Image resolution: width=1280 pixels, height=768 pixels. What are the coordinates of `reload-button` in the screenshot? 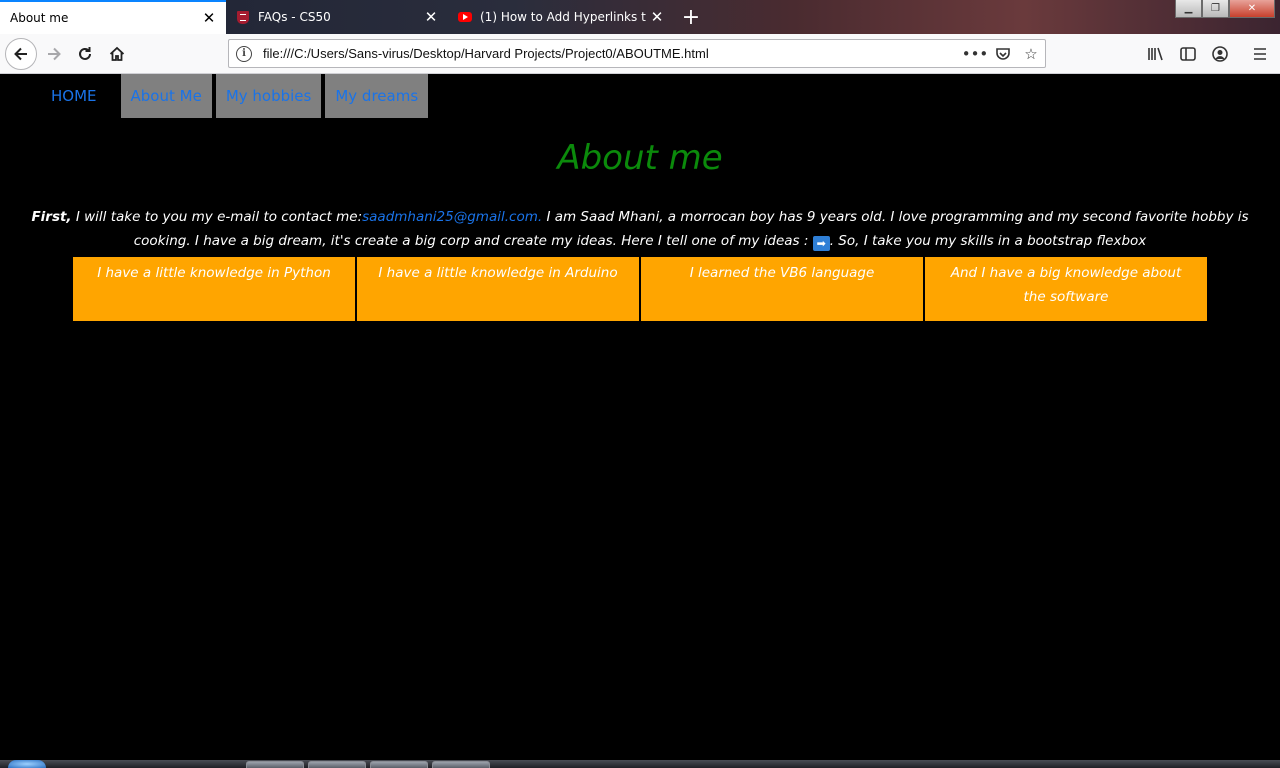 It's located at (85, 54).